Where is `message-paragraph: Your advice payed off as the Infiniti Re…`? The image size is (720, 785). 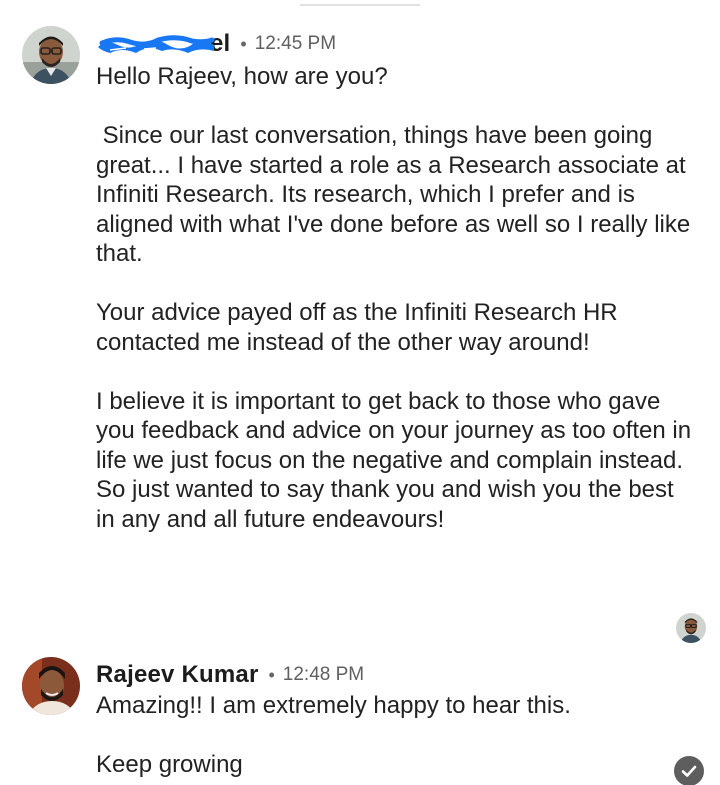
message-paragraph: Your advice payed off as the Infiniti Re… is located at coordinates (360, 327).